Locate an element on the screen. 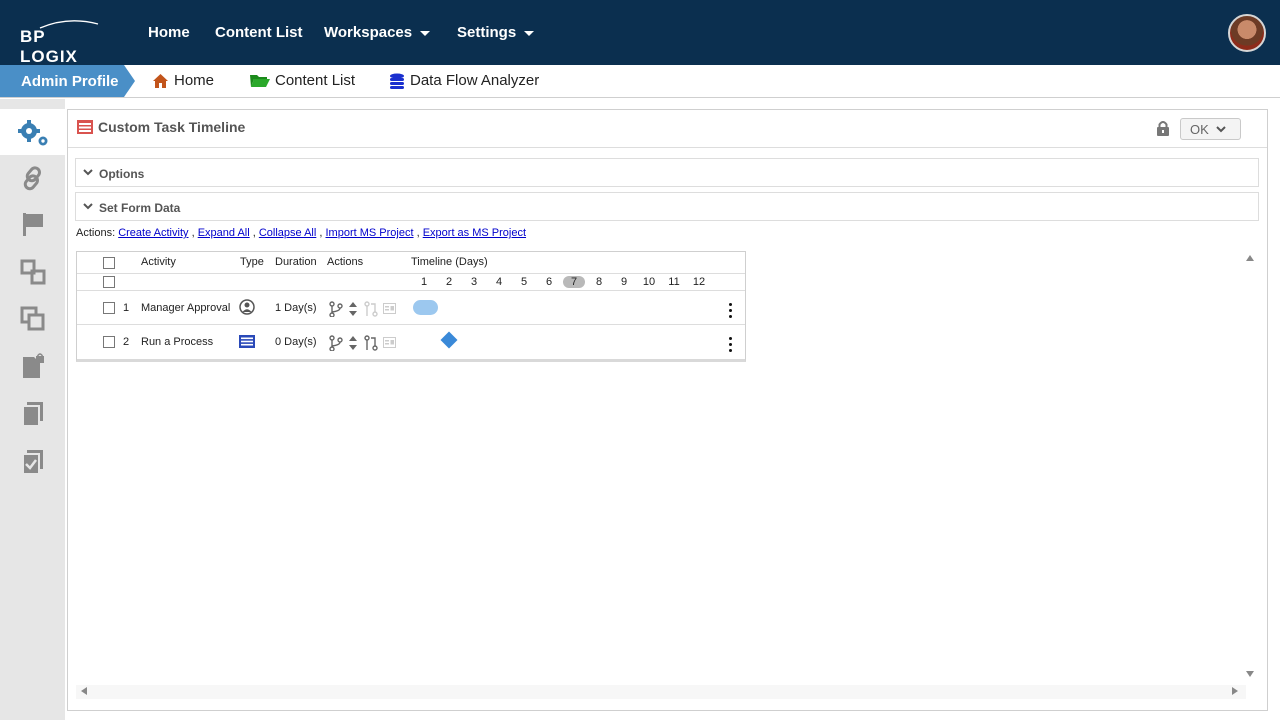  avatar is located at coordinates (1247, 33).